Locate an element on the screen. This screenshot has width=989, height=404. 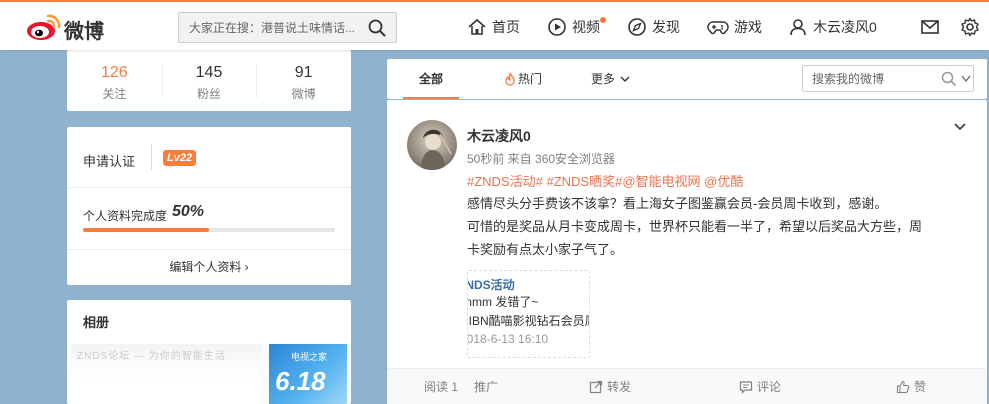
gamepad-icon is located at coordinates (718, 28).